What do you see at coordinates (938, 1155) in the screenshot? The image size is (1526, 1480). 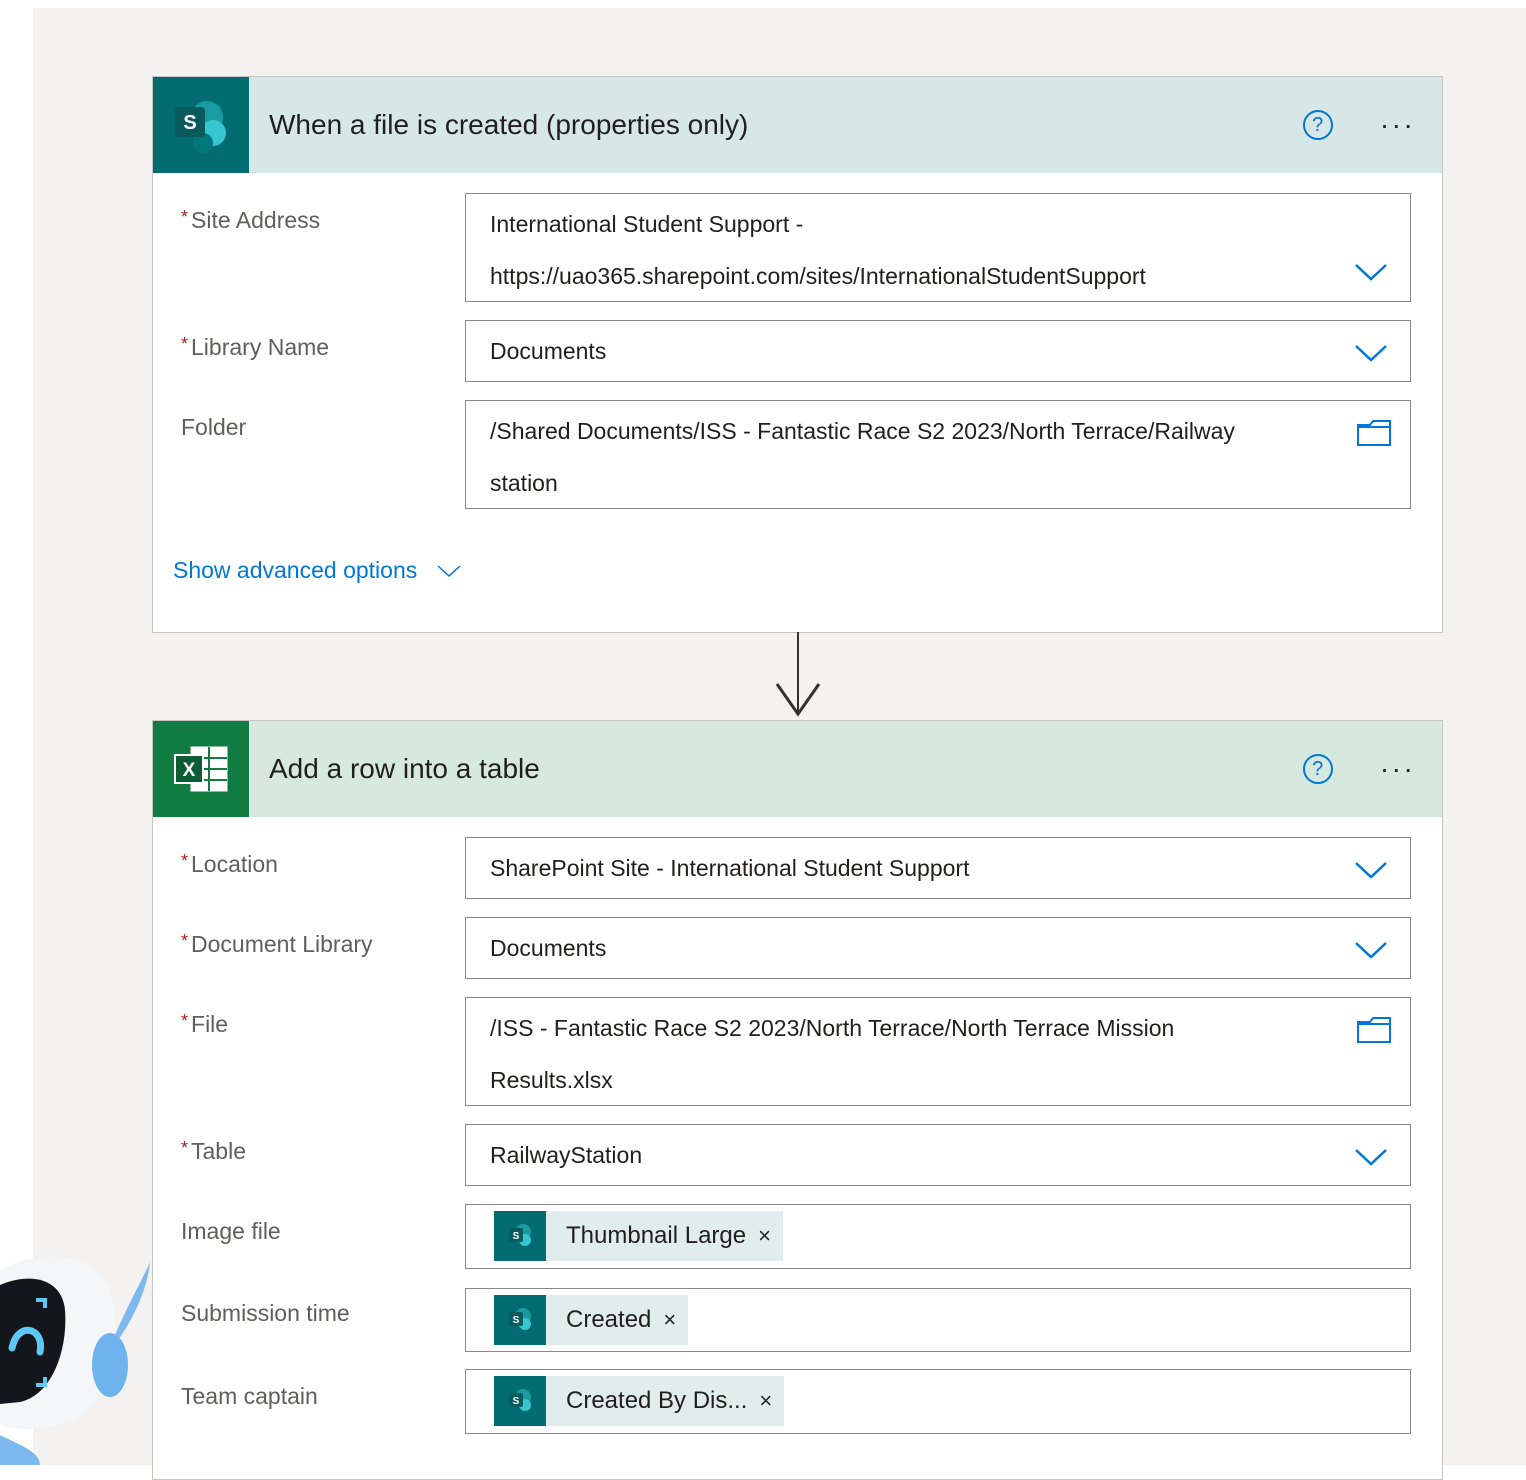 I see `table-field: RailwayStation` at bounding box center [938, 1155].